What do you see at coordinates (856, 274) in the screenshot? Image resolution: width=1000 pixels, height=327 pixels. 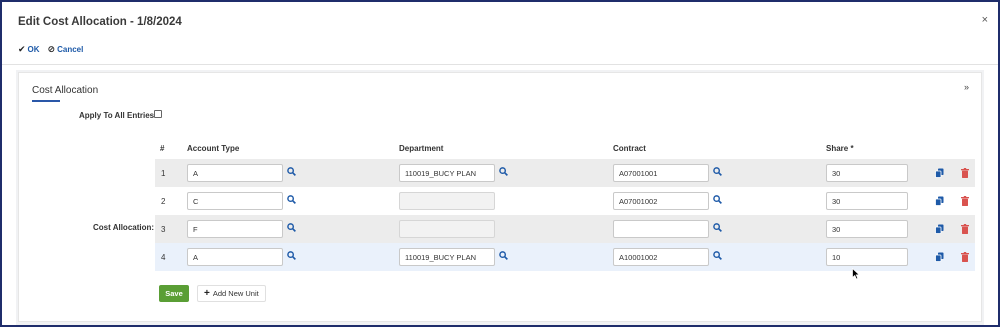 I see `mouse-pointer-icon` at bounding box center [856, 274].